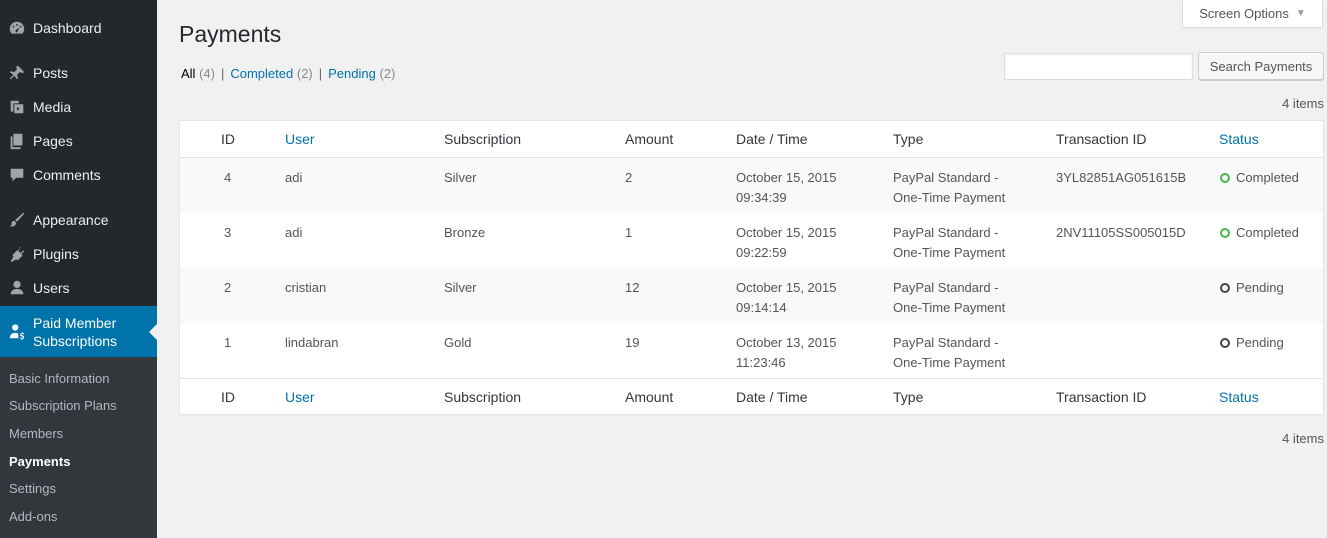  Describe the element at coordinates (908, 397) in the screenshot. I see `column-footer-type: Type` at that location.